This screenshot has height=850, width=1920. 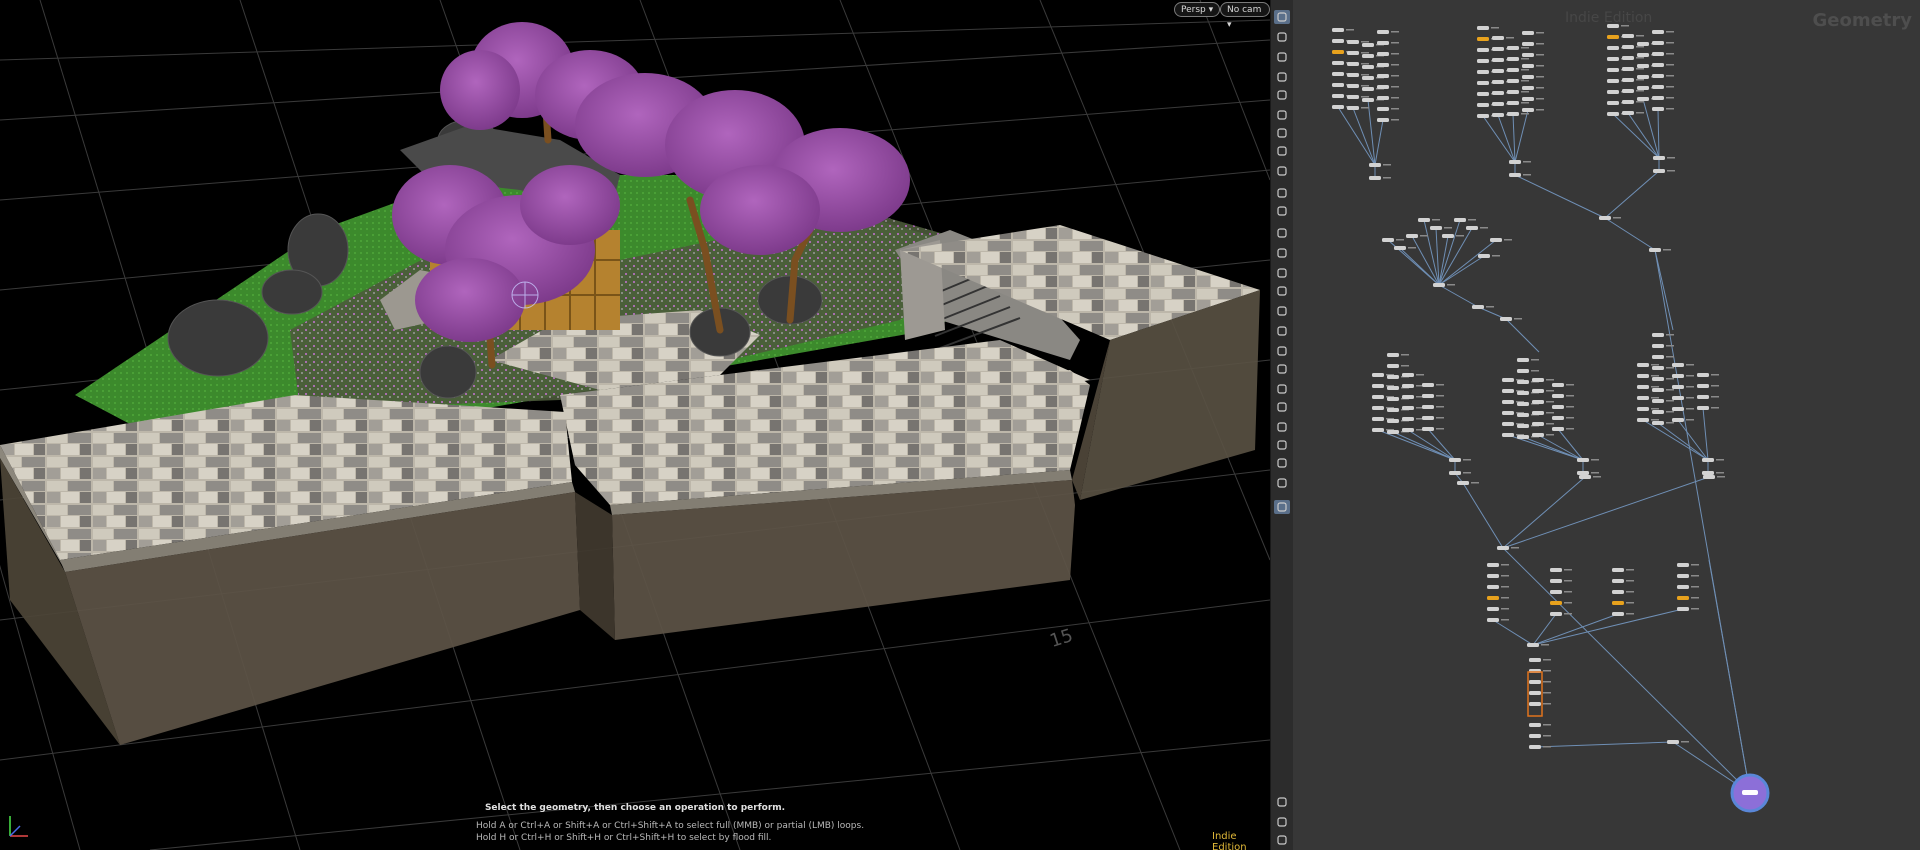 I want to click on number-icon, so click(x=1282, y=291).